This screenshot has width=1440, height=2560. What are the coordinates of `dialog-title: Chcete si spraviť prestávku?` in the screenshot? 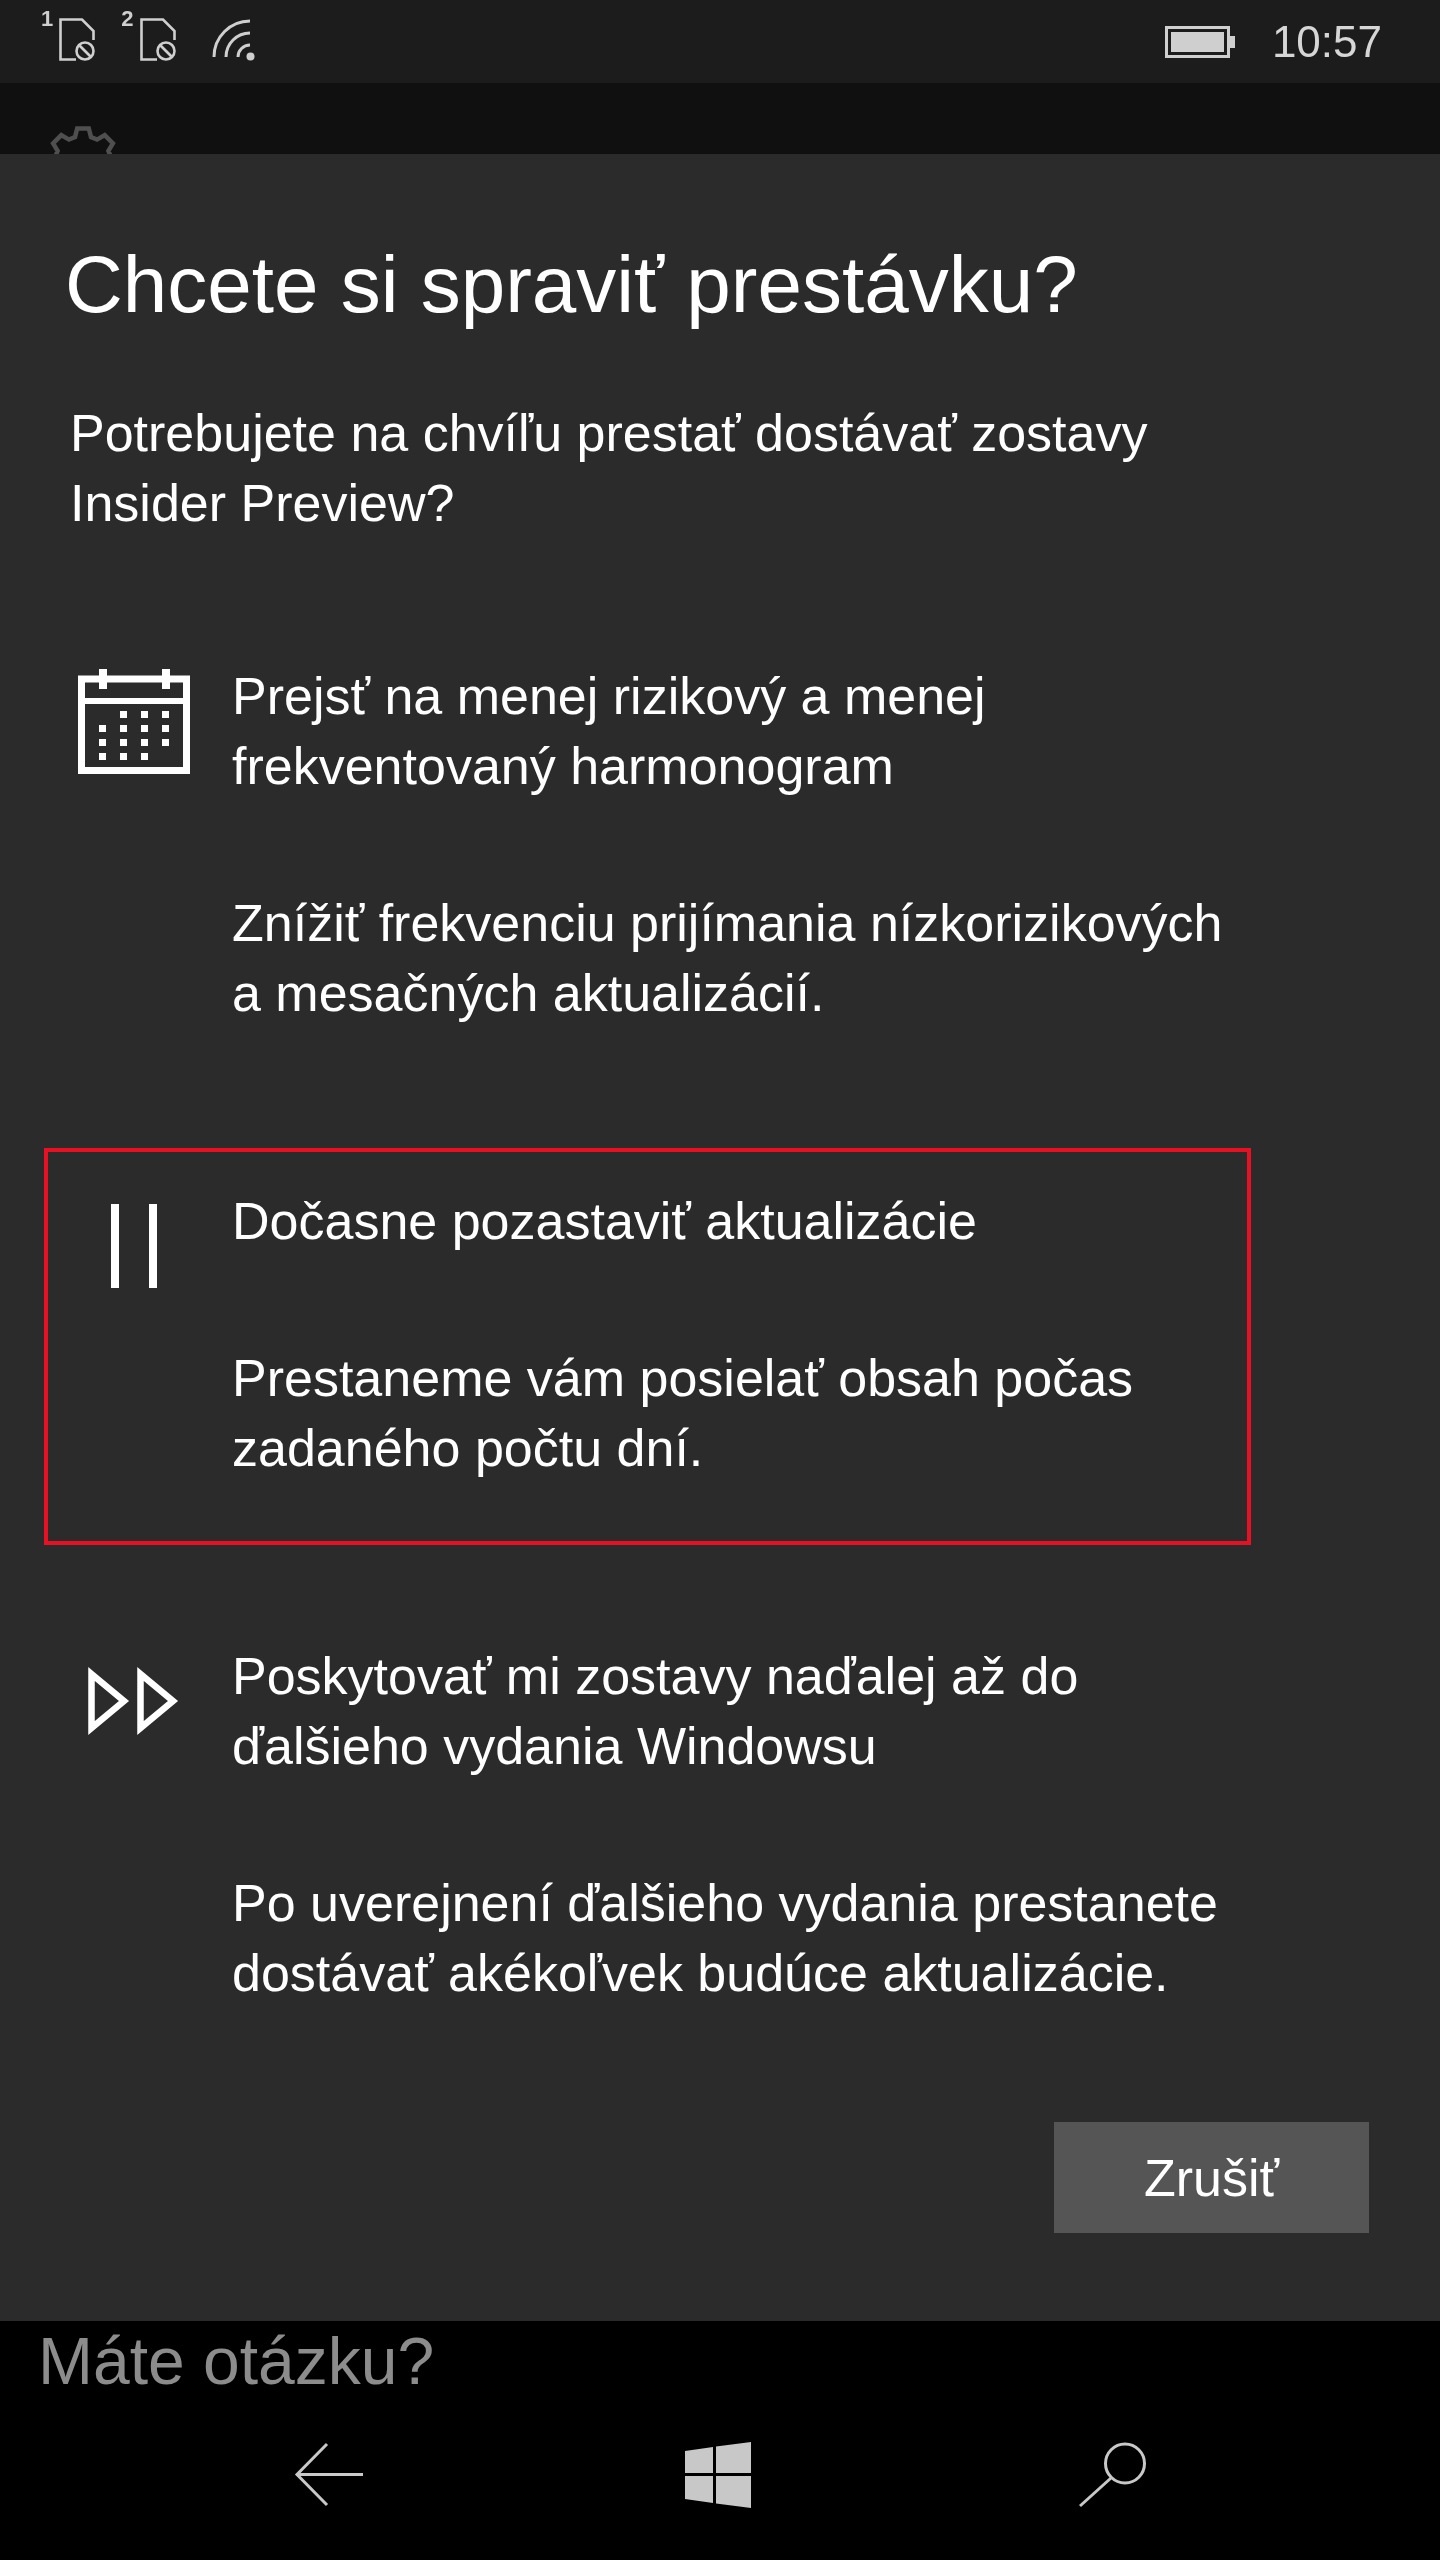 It's located at (571, 285).